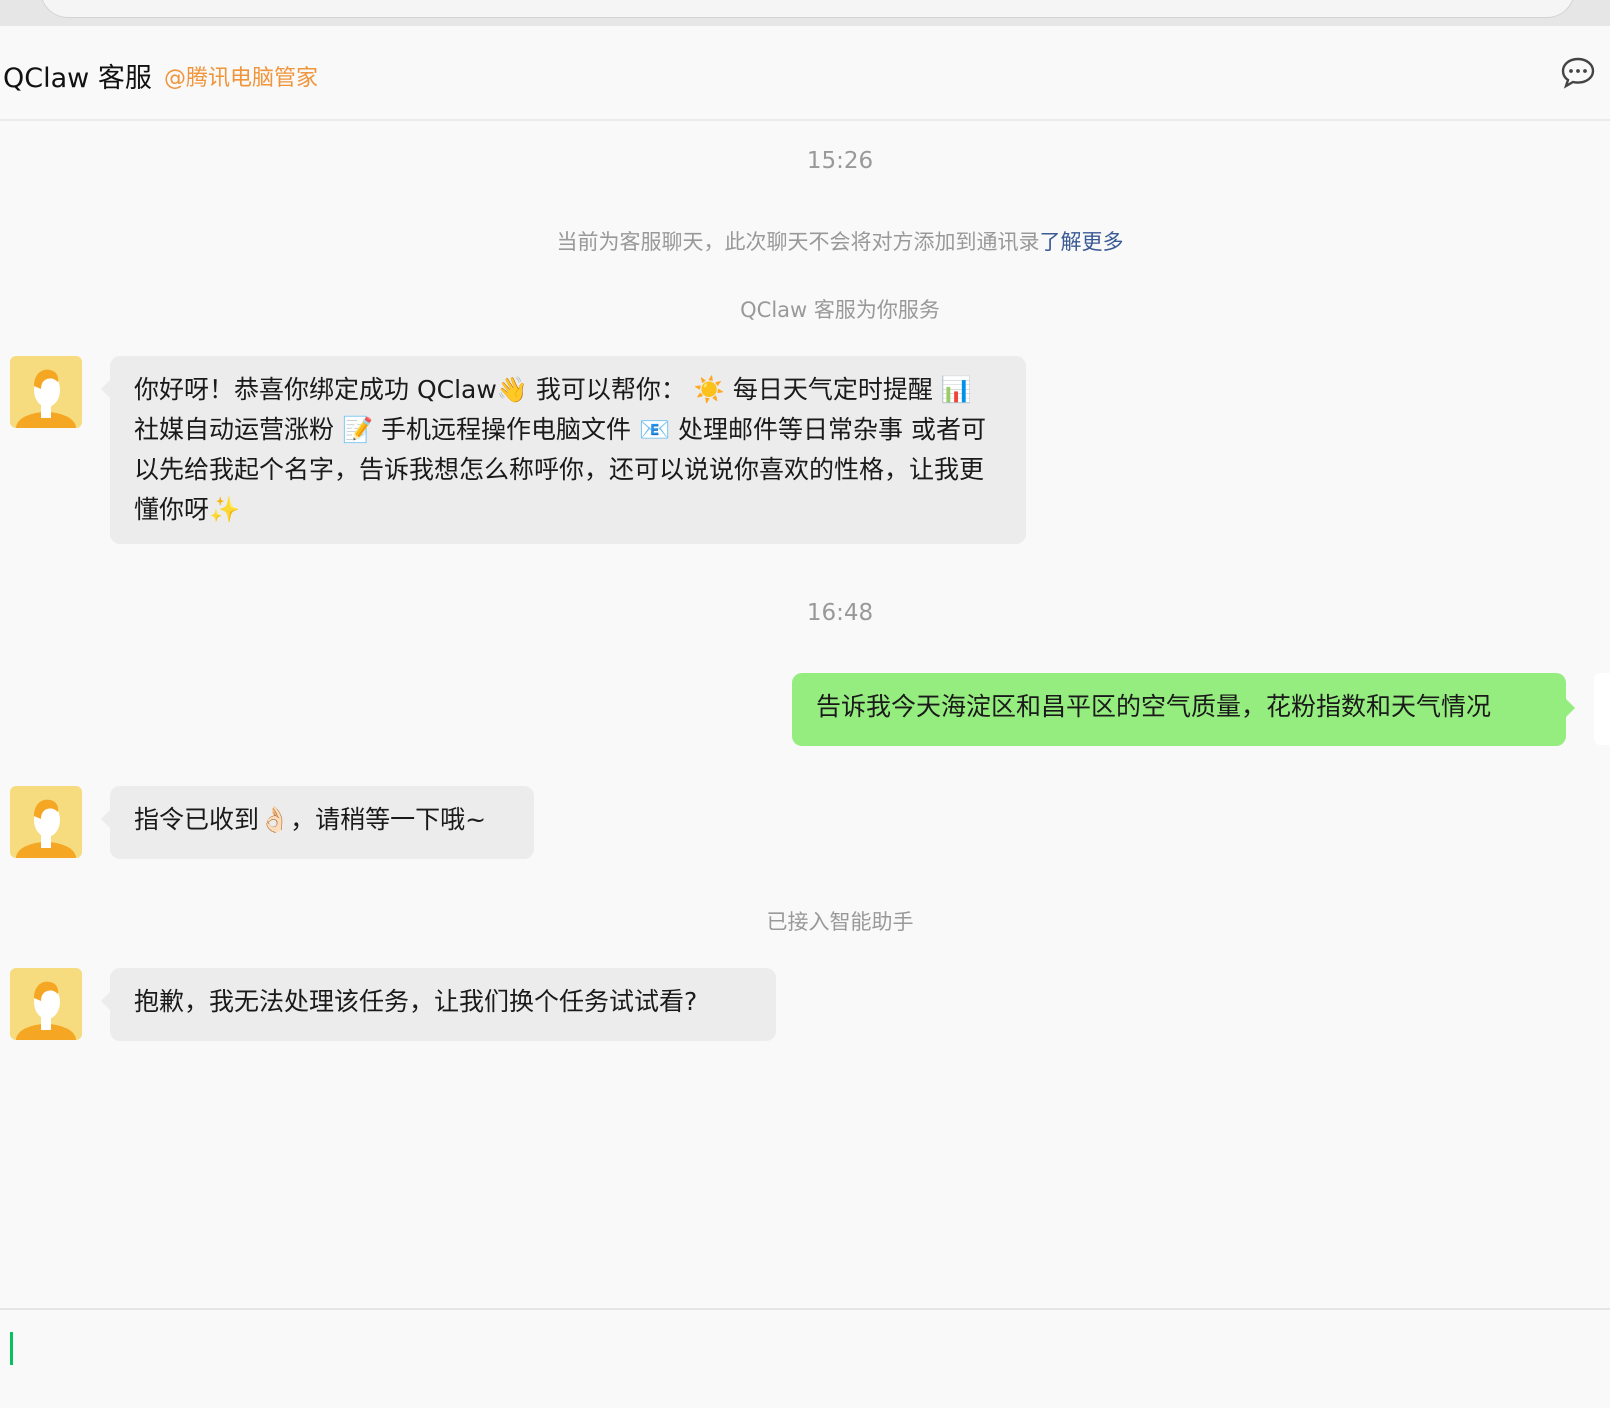 This screenshot has width=1610, height=1408. Describe the element at coordinates (77, 78) in the screenshot. I see `chat-title: QClaw 客服` at that location.